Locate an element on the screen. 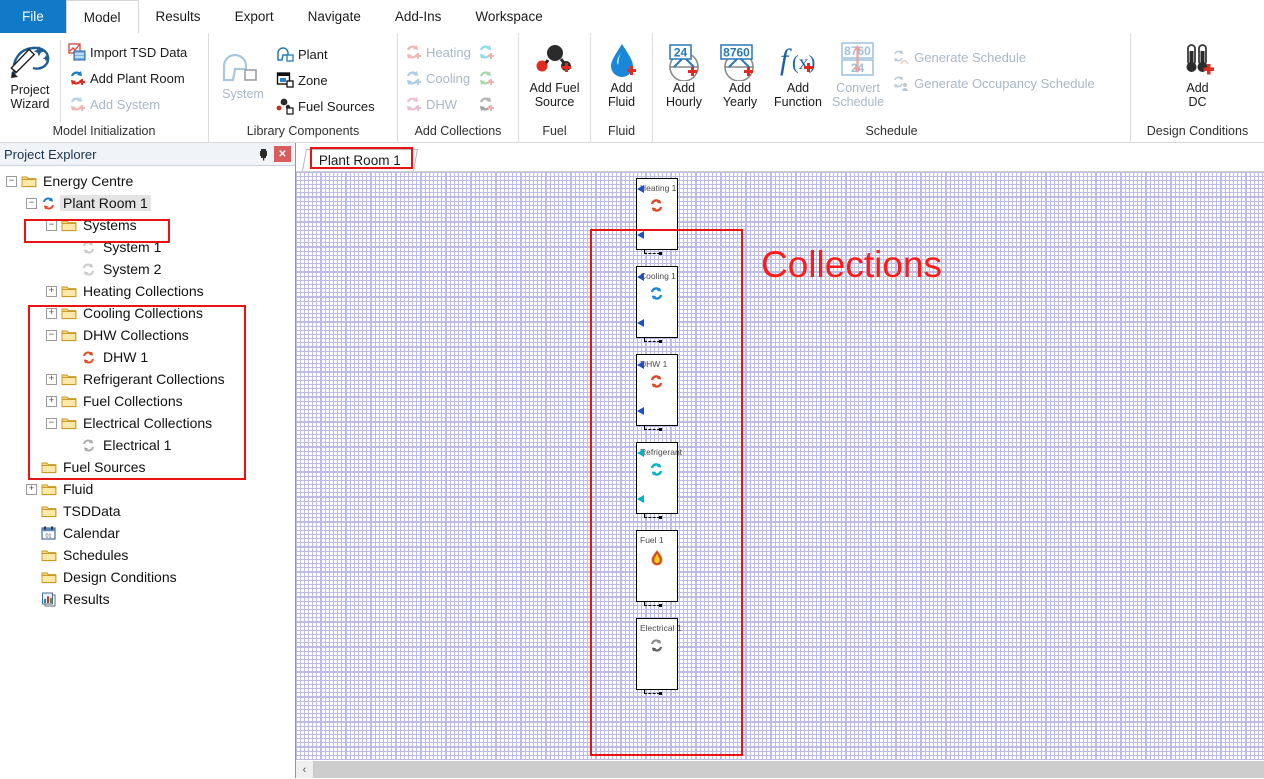 The image size is (1264, 779). tree-item-fluid: + Fluid is located at coordinates (147, 489).